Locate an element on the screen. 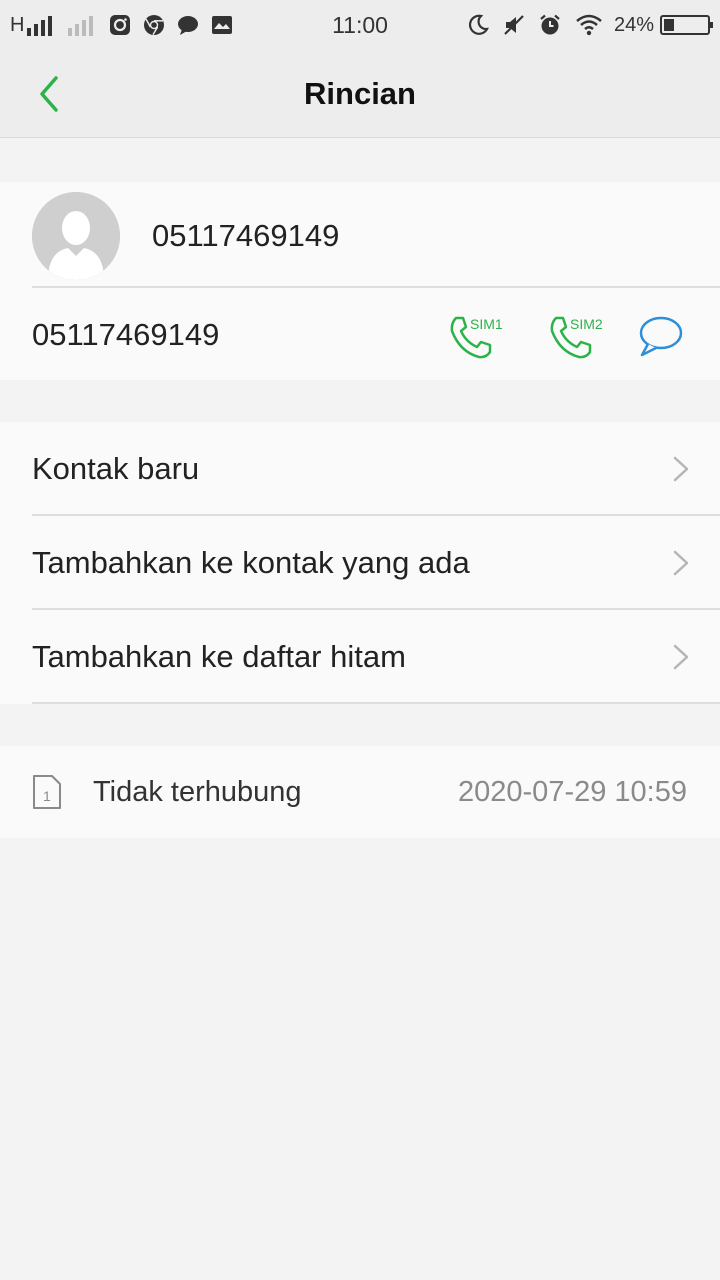  call-datetime: 2020-07-29 10:59 is located at coordinates (572, 792).